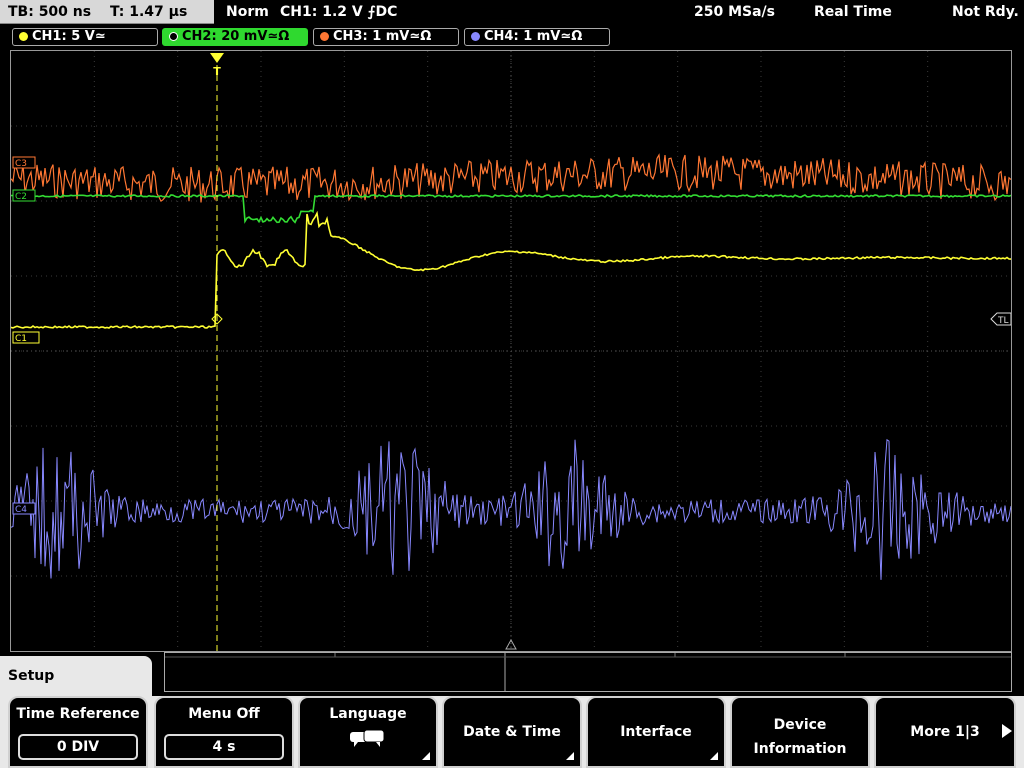 Image resolution: width=1024 pixels, height=768 pixels. I want to click on trigger-level-marker: TL, so click(1000, 319).